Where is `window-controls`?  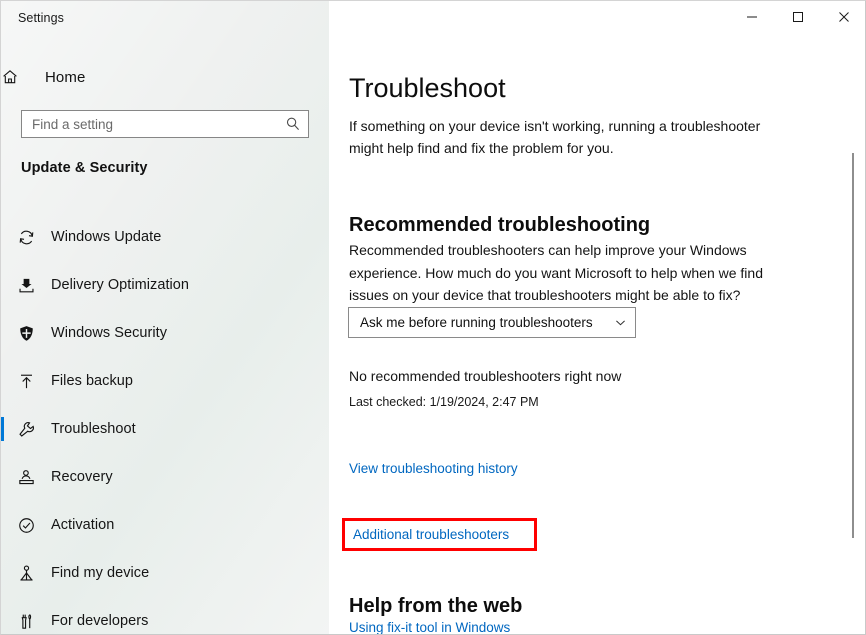
window-controls is located at coordinates (797, 17).